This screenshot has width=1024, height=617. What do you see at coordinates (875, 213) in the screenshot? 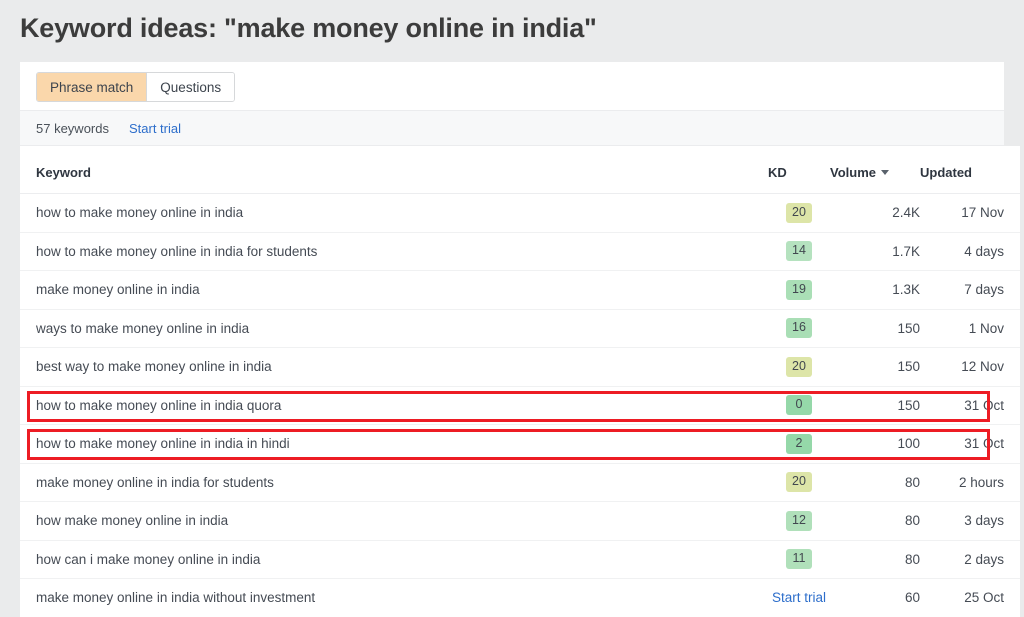
I see `cell-volume: 2.4K` at bounding box center [875, 213].